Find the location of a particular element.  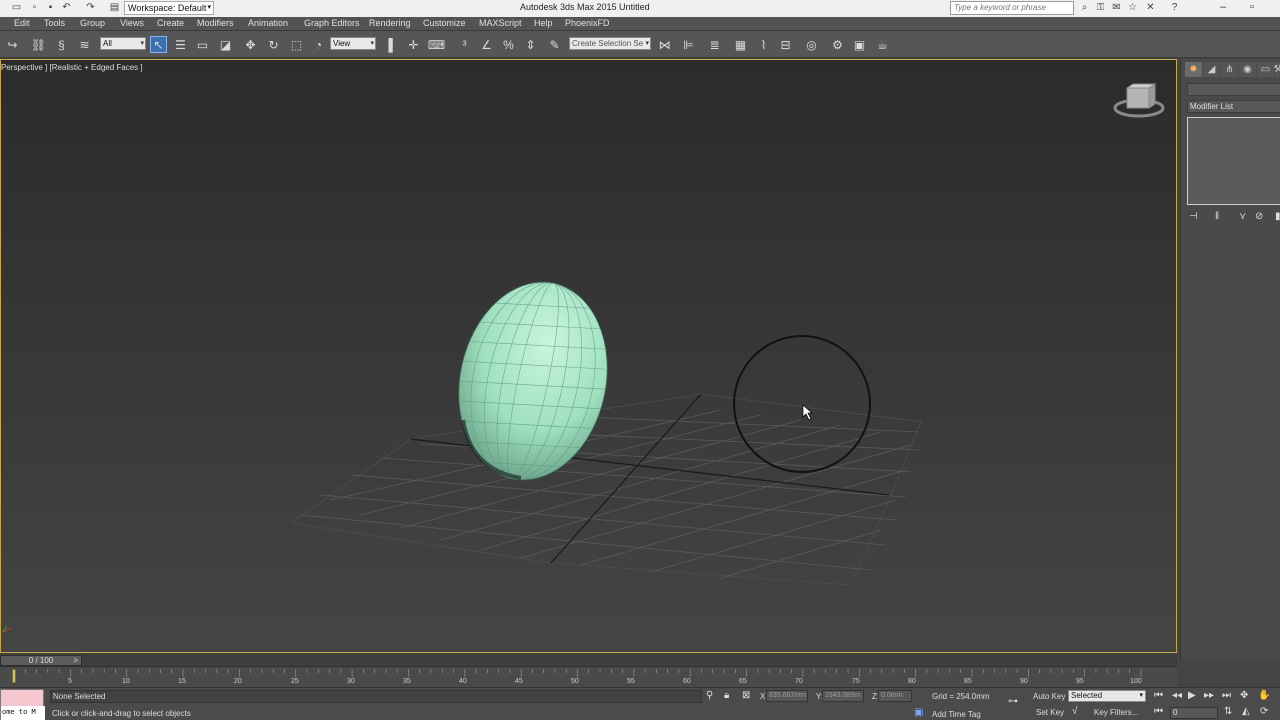

auto-key-button: Auto Key is located at coordinates (1049, 696).